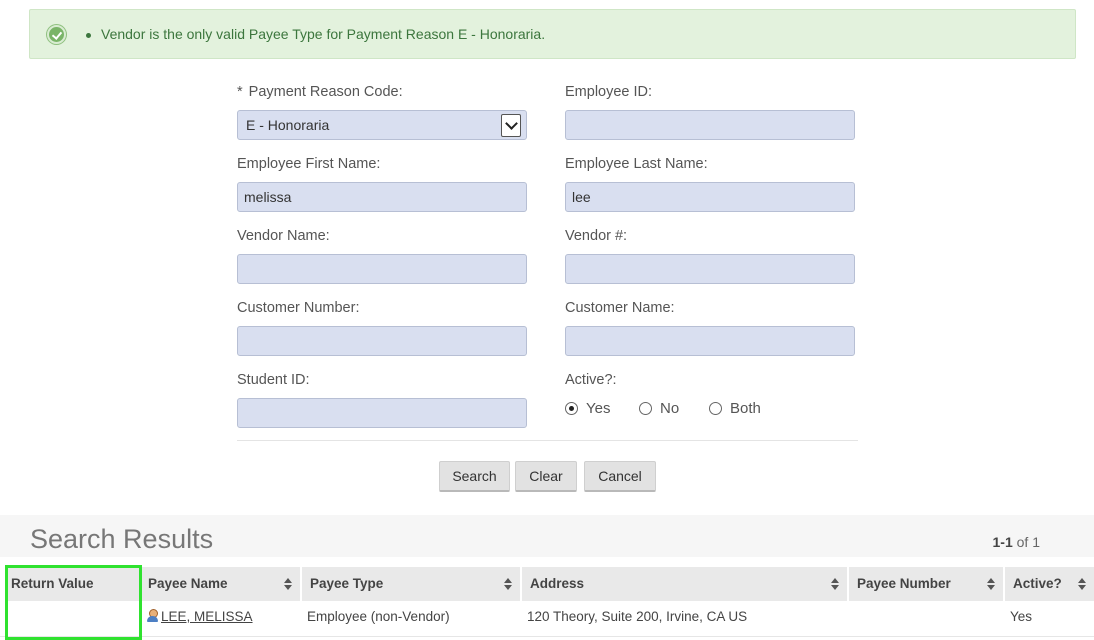 The width and height of the screenshot is (1094, 640). Describe the element at coordinates (547, 440) in the screenshot. I see `form-divider` at that location.